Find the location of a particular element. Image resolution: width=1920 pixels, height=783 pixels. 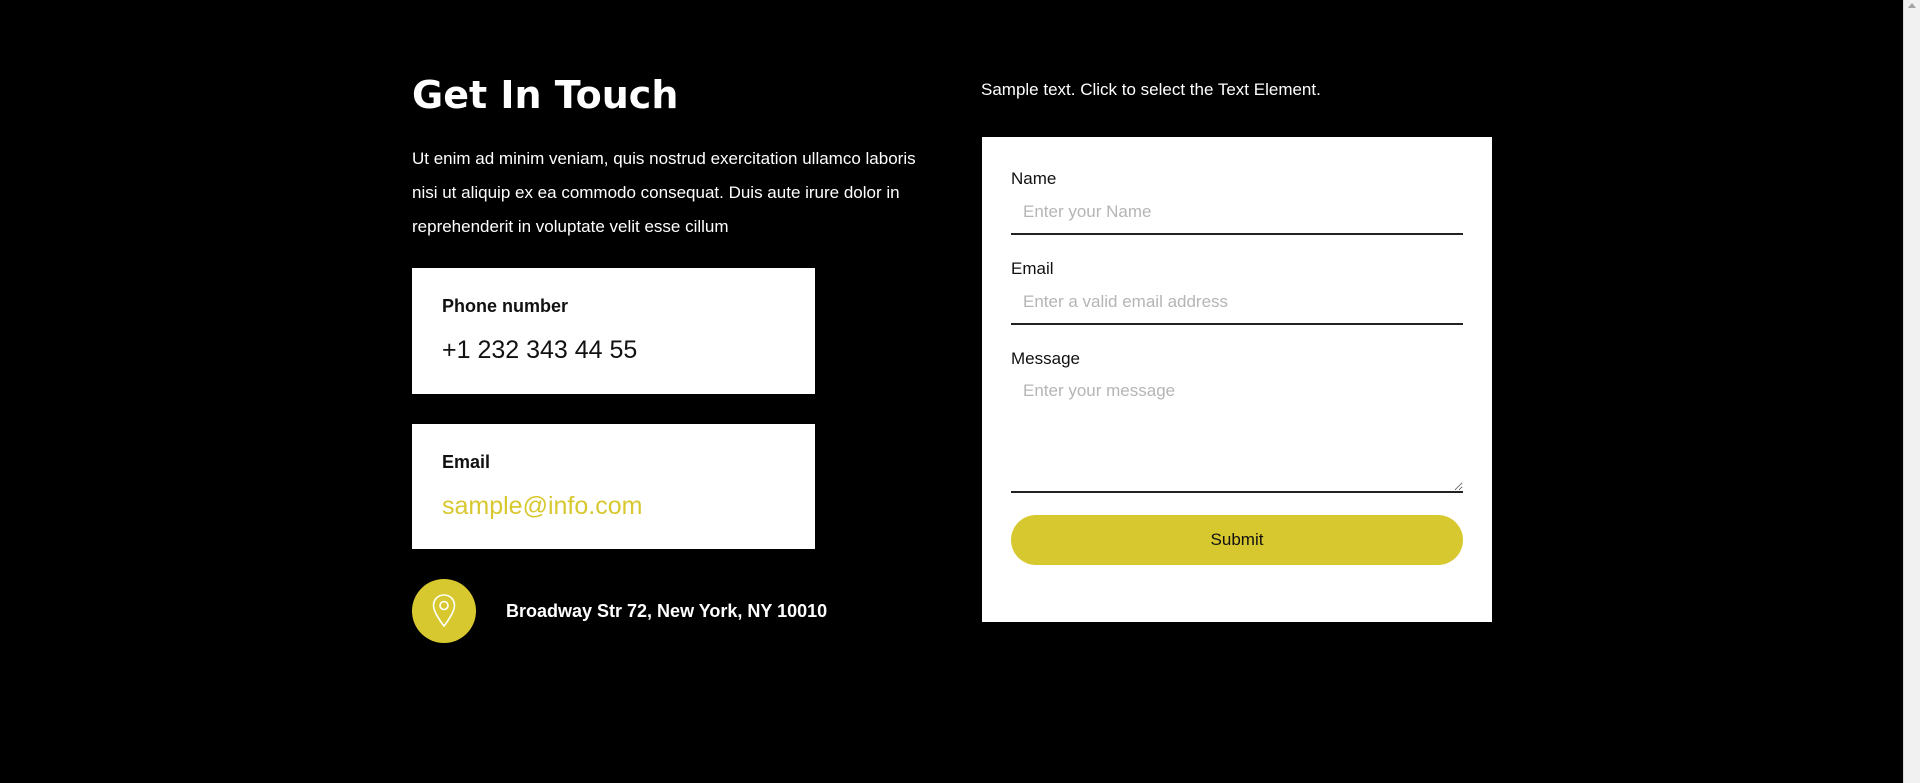

email-heading: Email is located at coordinates (466, 462).